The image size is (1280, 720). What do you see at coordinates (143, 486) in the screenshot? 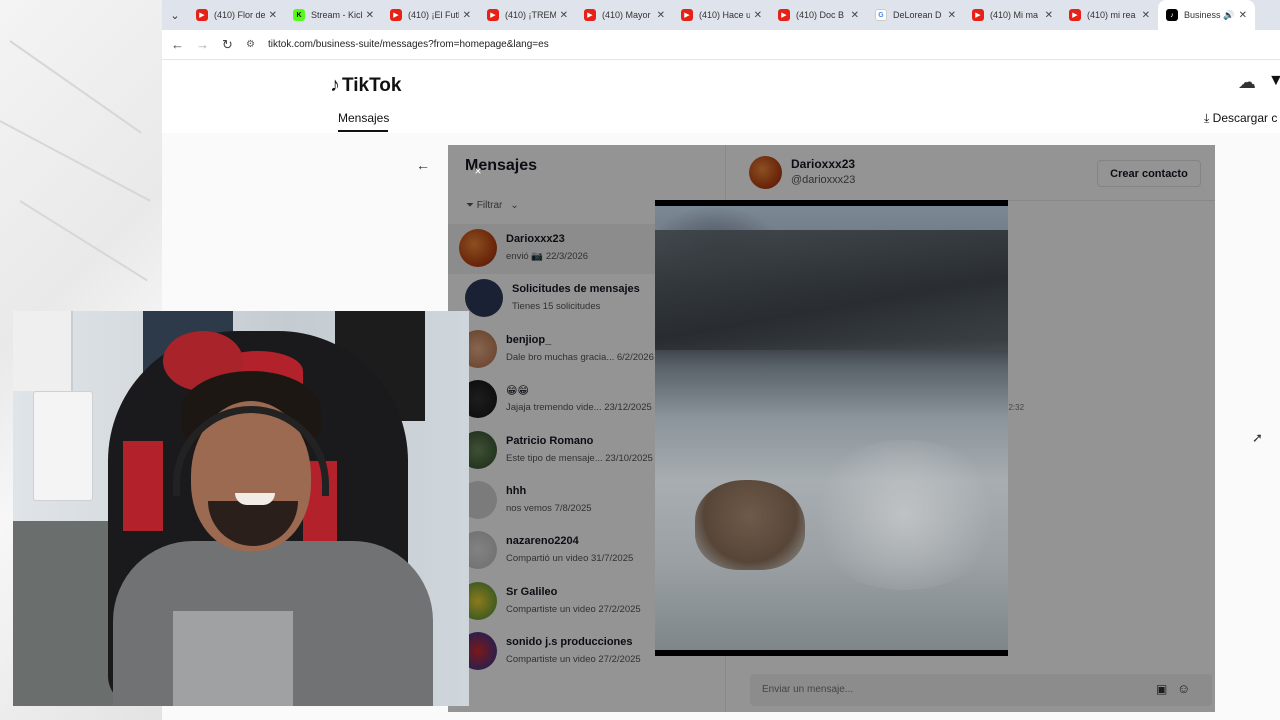
I see `webcam-chair-accent` at bounding box center [143, 486].